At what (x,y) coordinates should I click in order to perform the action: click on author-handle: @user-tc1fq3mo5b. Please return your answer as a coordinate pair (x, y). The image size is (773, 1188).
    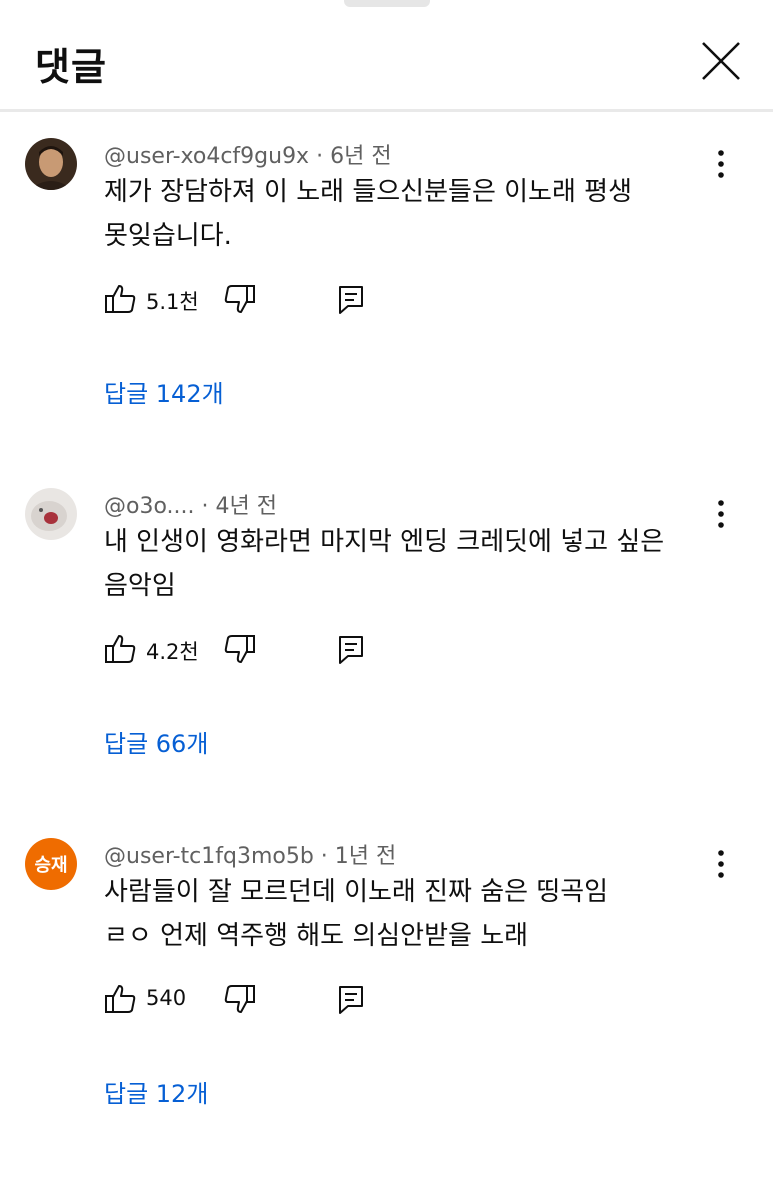
    Looking at the image, I should click on (209, 856).